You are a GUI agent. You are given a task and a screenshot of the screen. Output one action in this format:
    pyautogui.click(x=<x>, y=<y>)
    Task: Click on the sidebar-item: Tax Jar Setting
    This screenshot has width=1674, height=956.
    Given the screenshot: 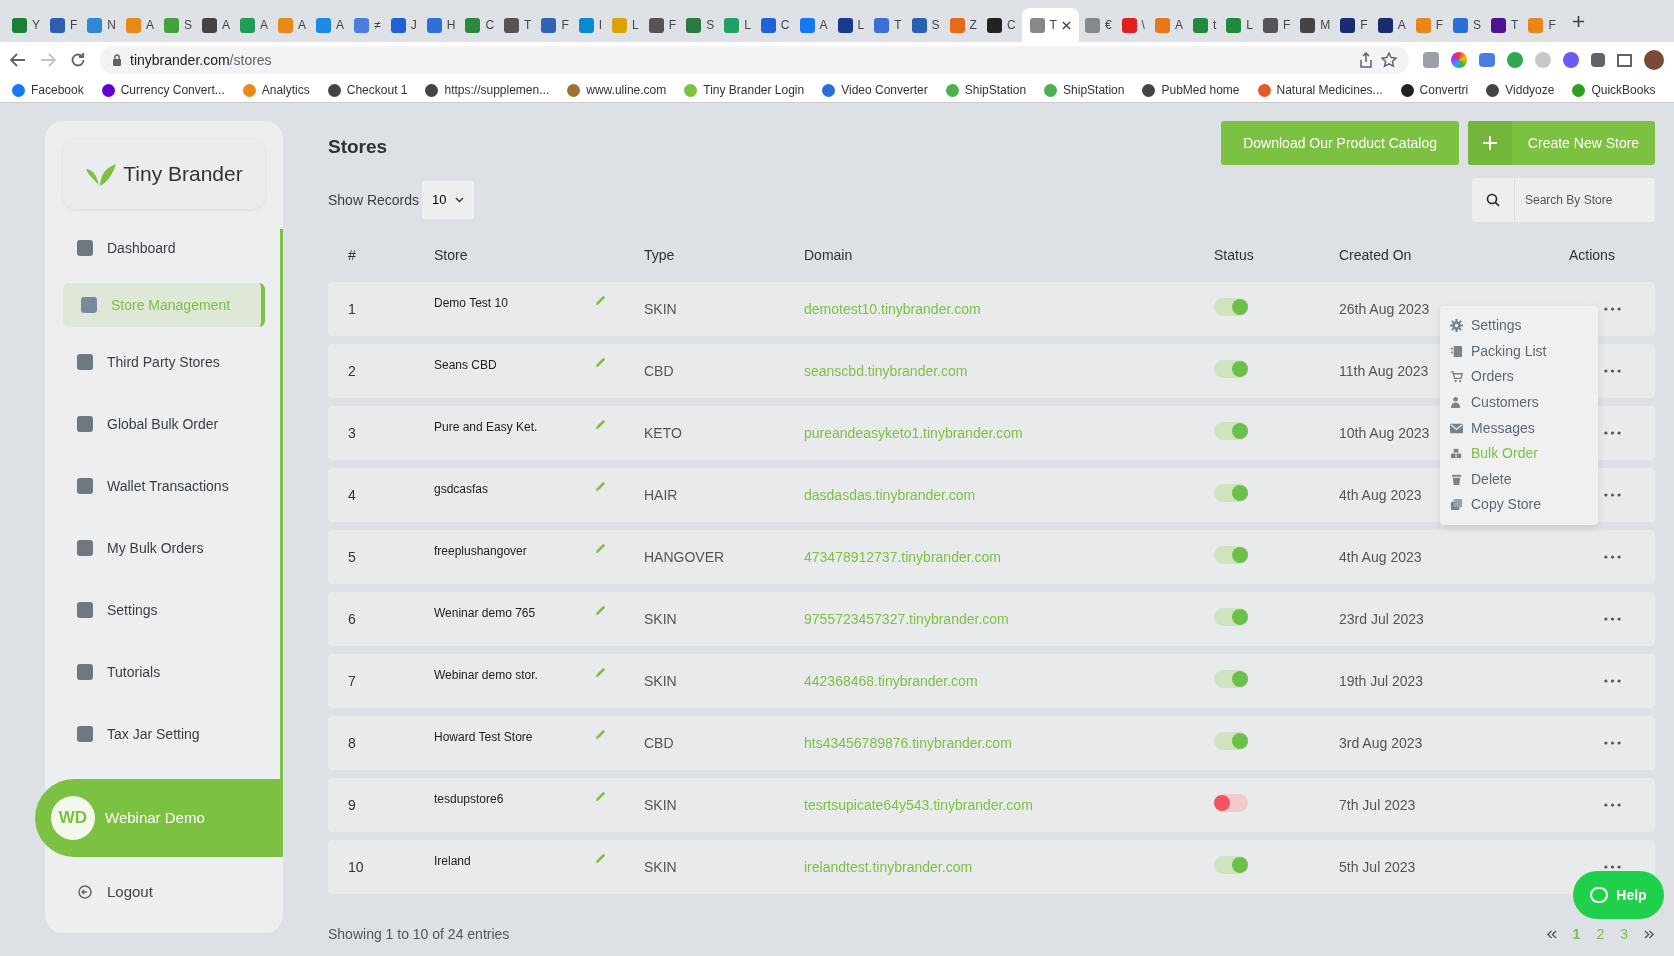 What is the action you would take?
    pyautogui.click(x=155, y=734)
    